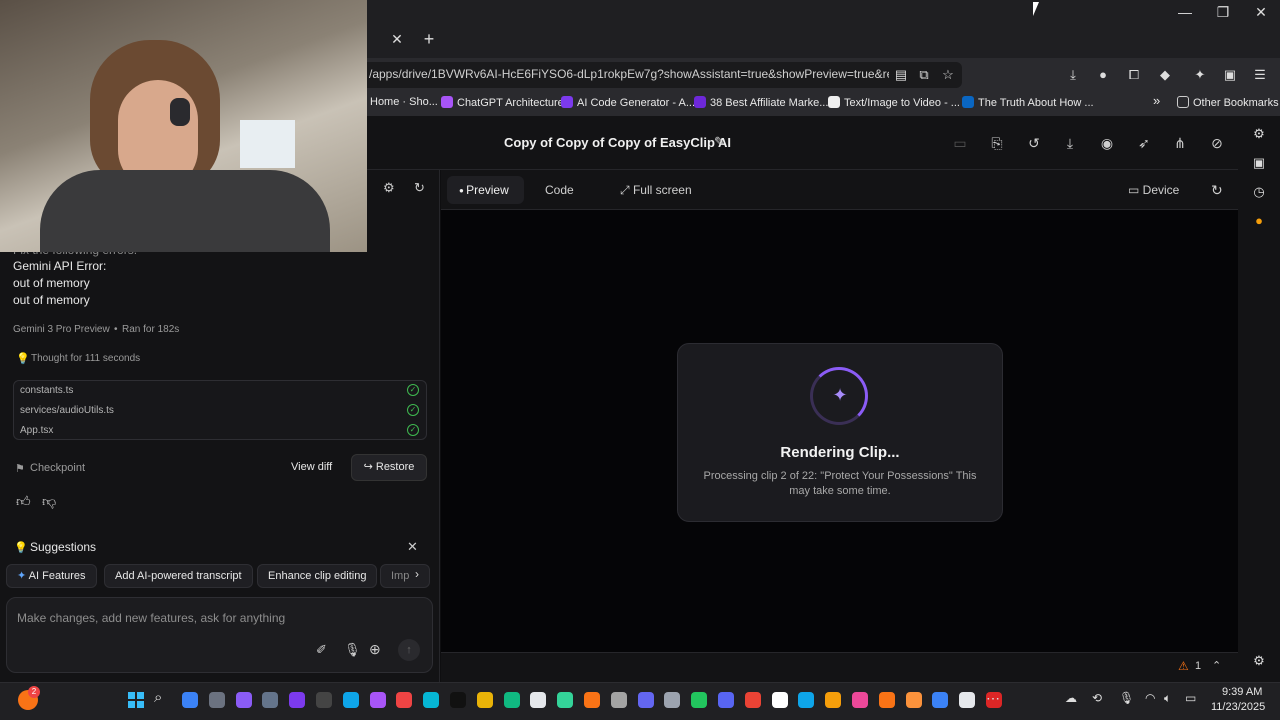 The width and height of the screenshot is (1280, 720). What do you see at coordinates (1259, 192) in the screenshot?
I see `history-clock-icon: ◷` at bounding box center [1259, 192].